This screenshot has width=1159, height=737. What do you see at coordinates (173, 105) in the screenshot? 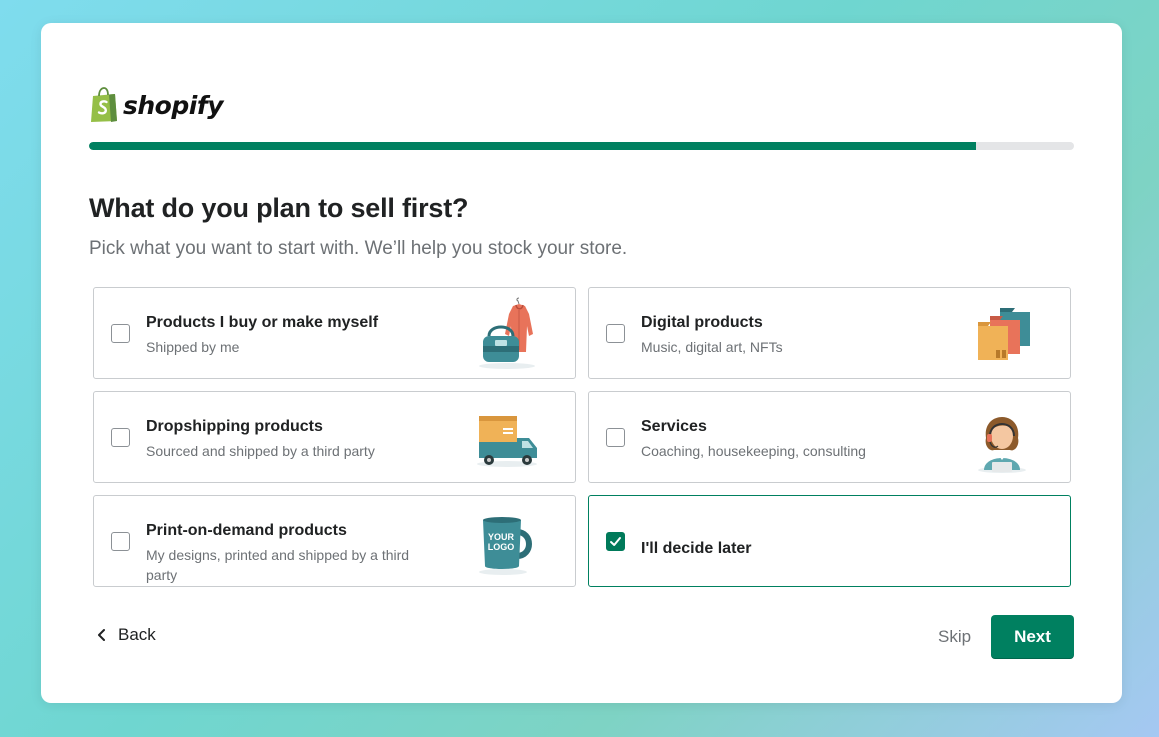
I see `brand-wordmark: shopify` at bounding box center [173, 105].